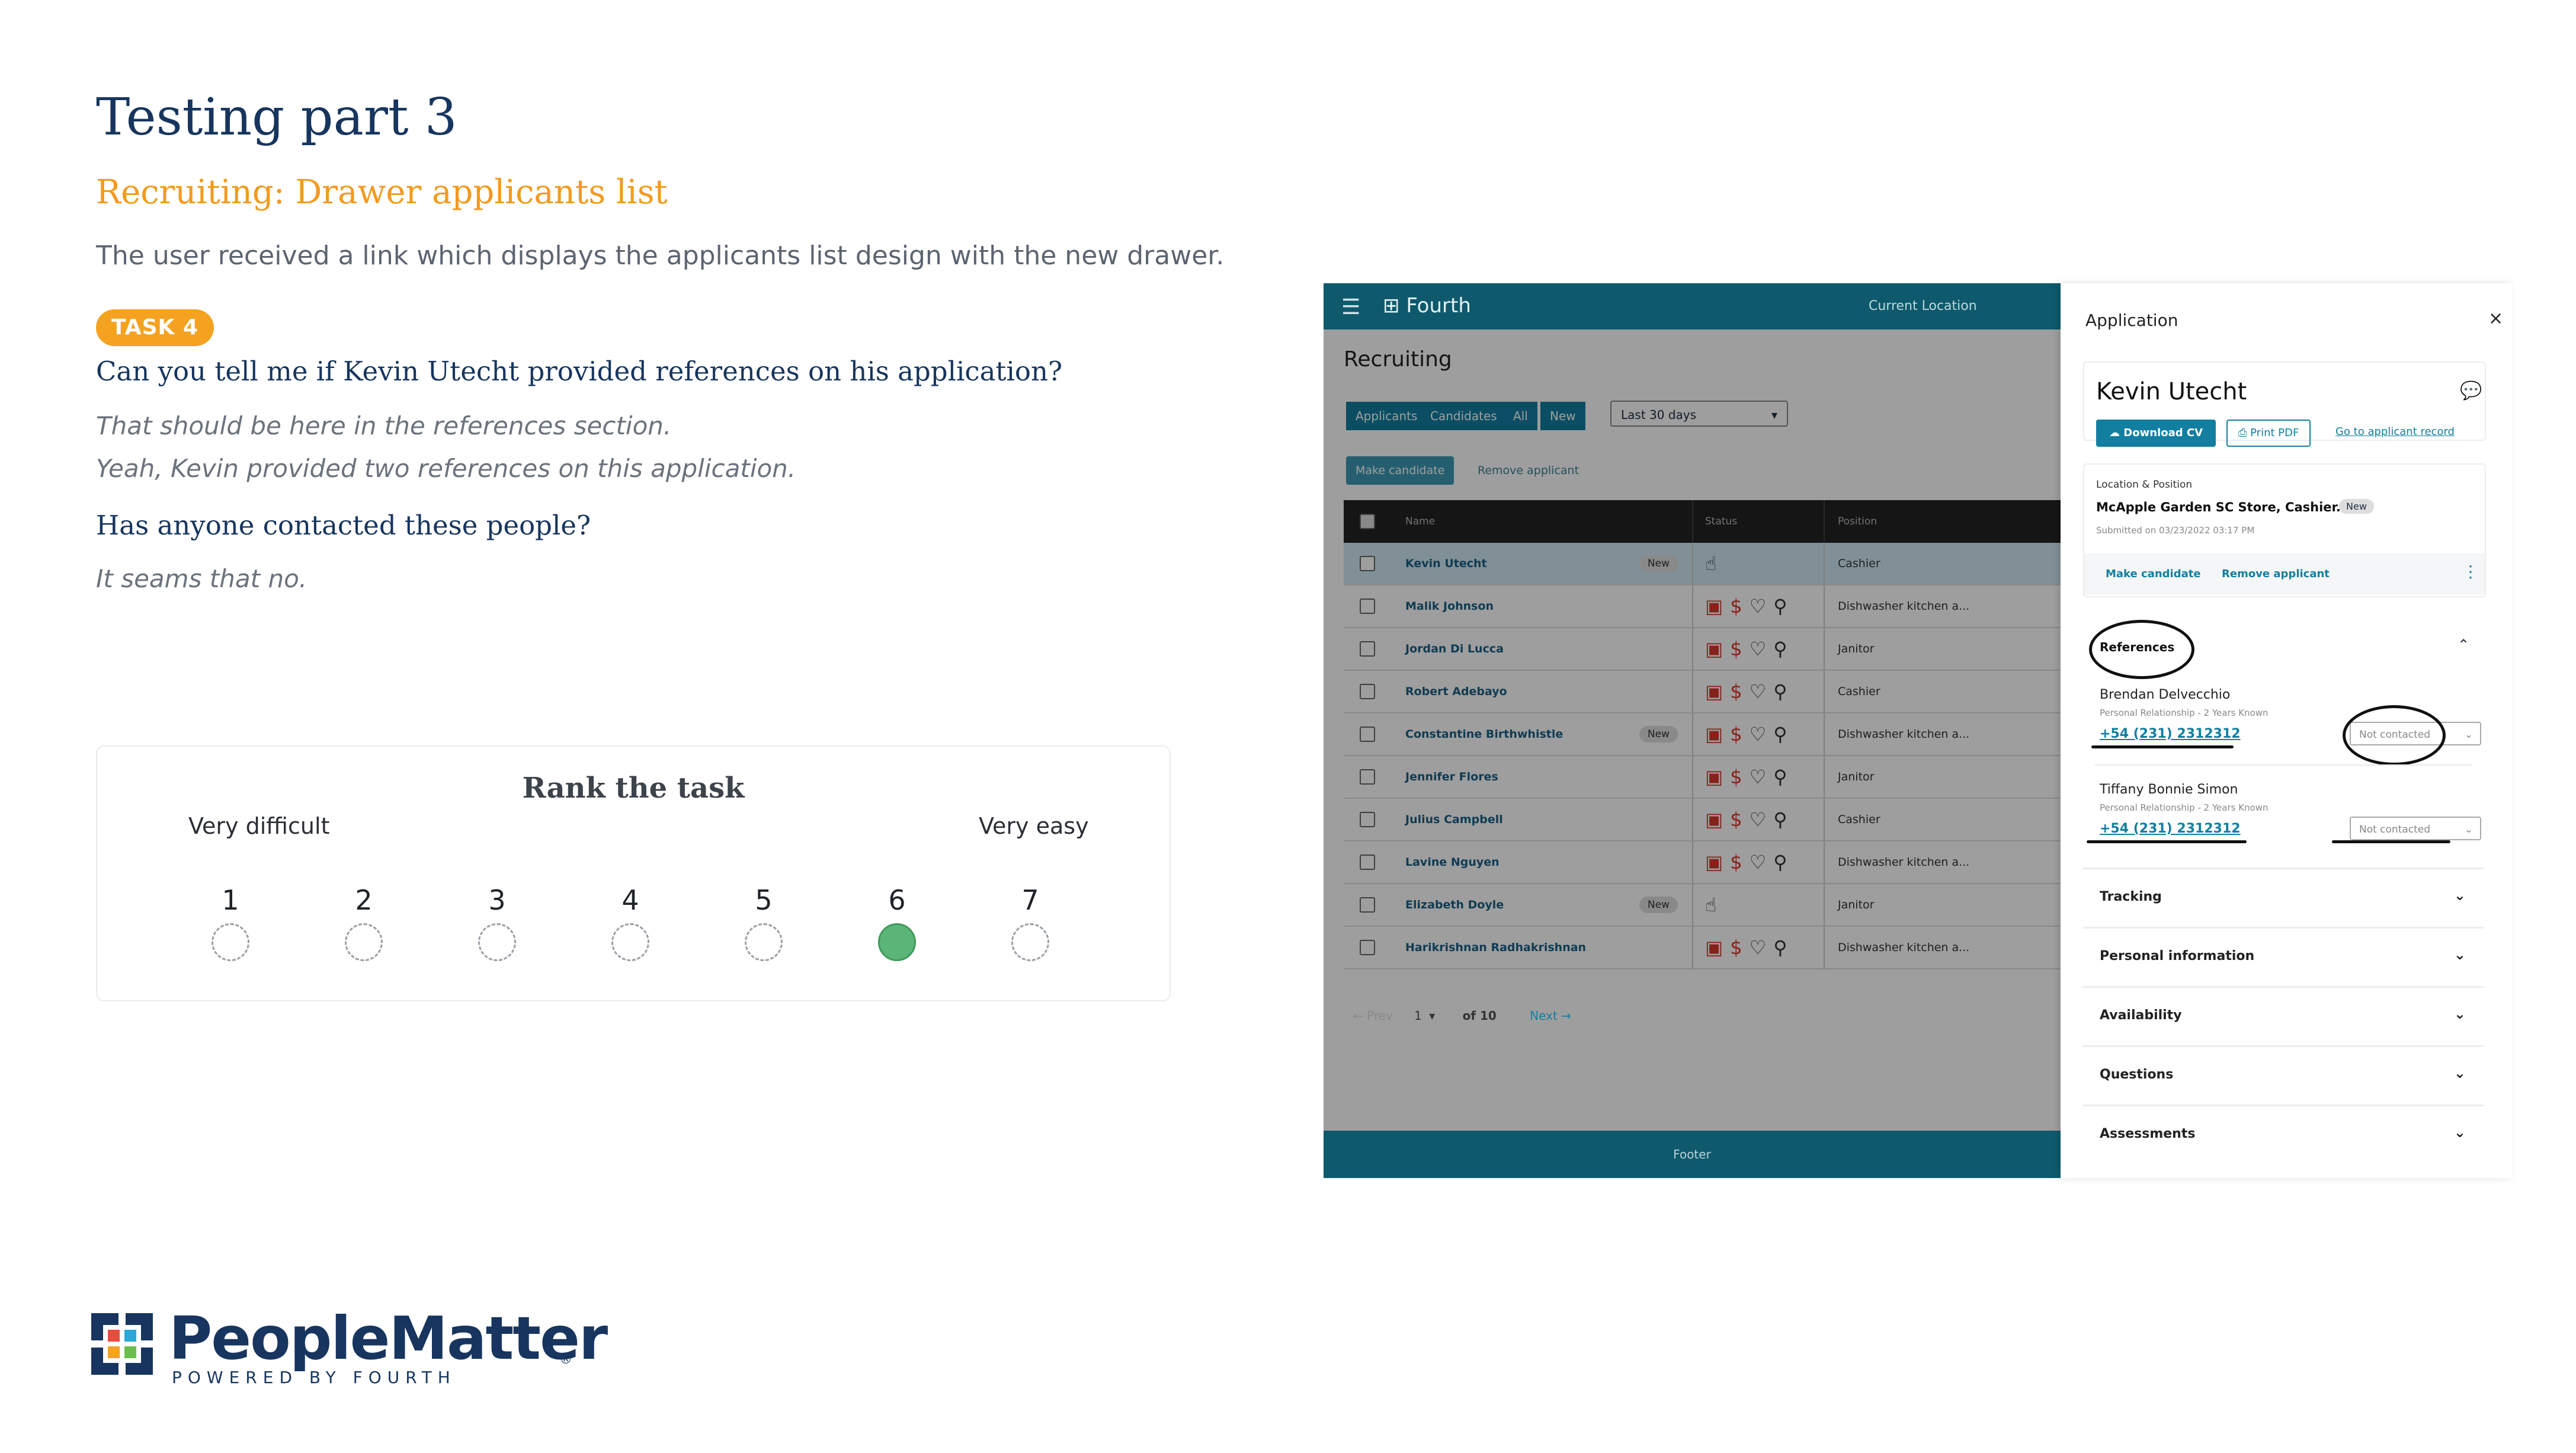  What do you see at coordinates (897, 922) in the screenshot?
I see `rank-option-6: 6` at bounding box center [897, 922].